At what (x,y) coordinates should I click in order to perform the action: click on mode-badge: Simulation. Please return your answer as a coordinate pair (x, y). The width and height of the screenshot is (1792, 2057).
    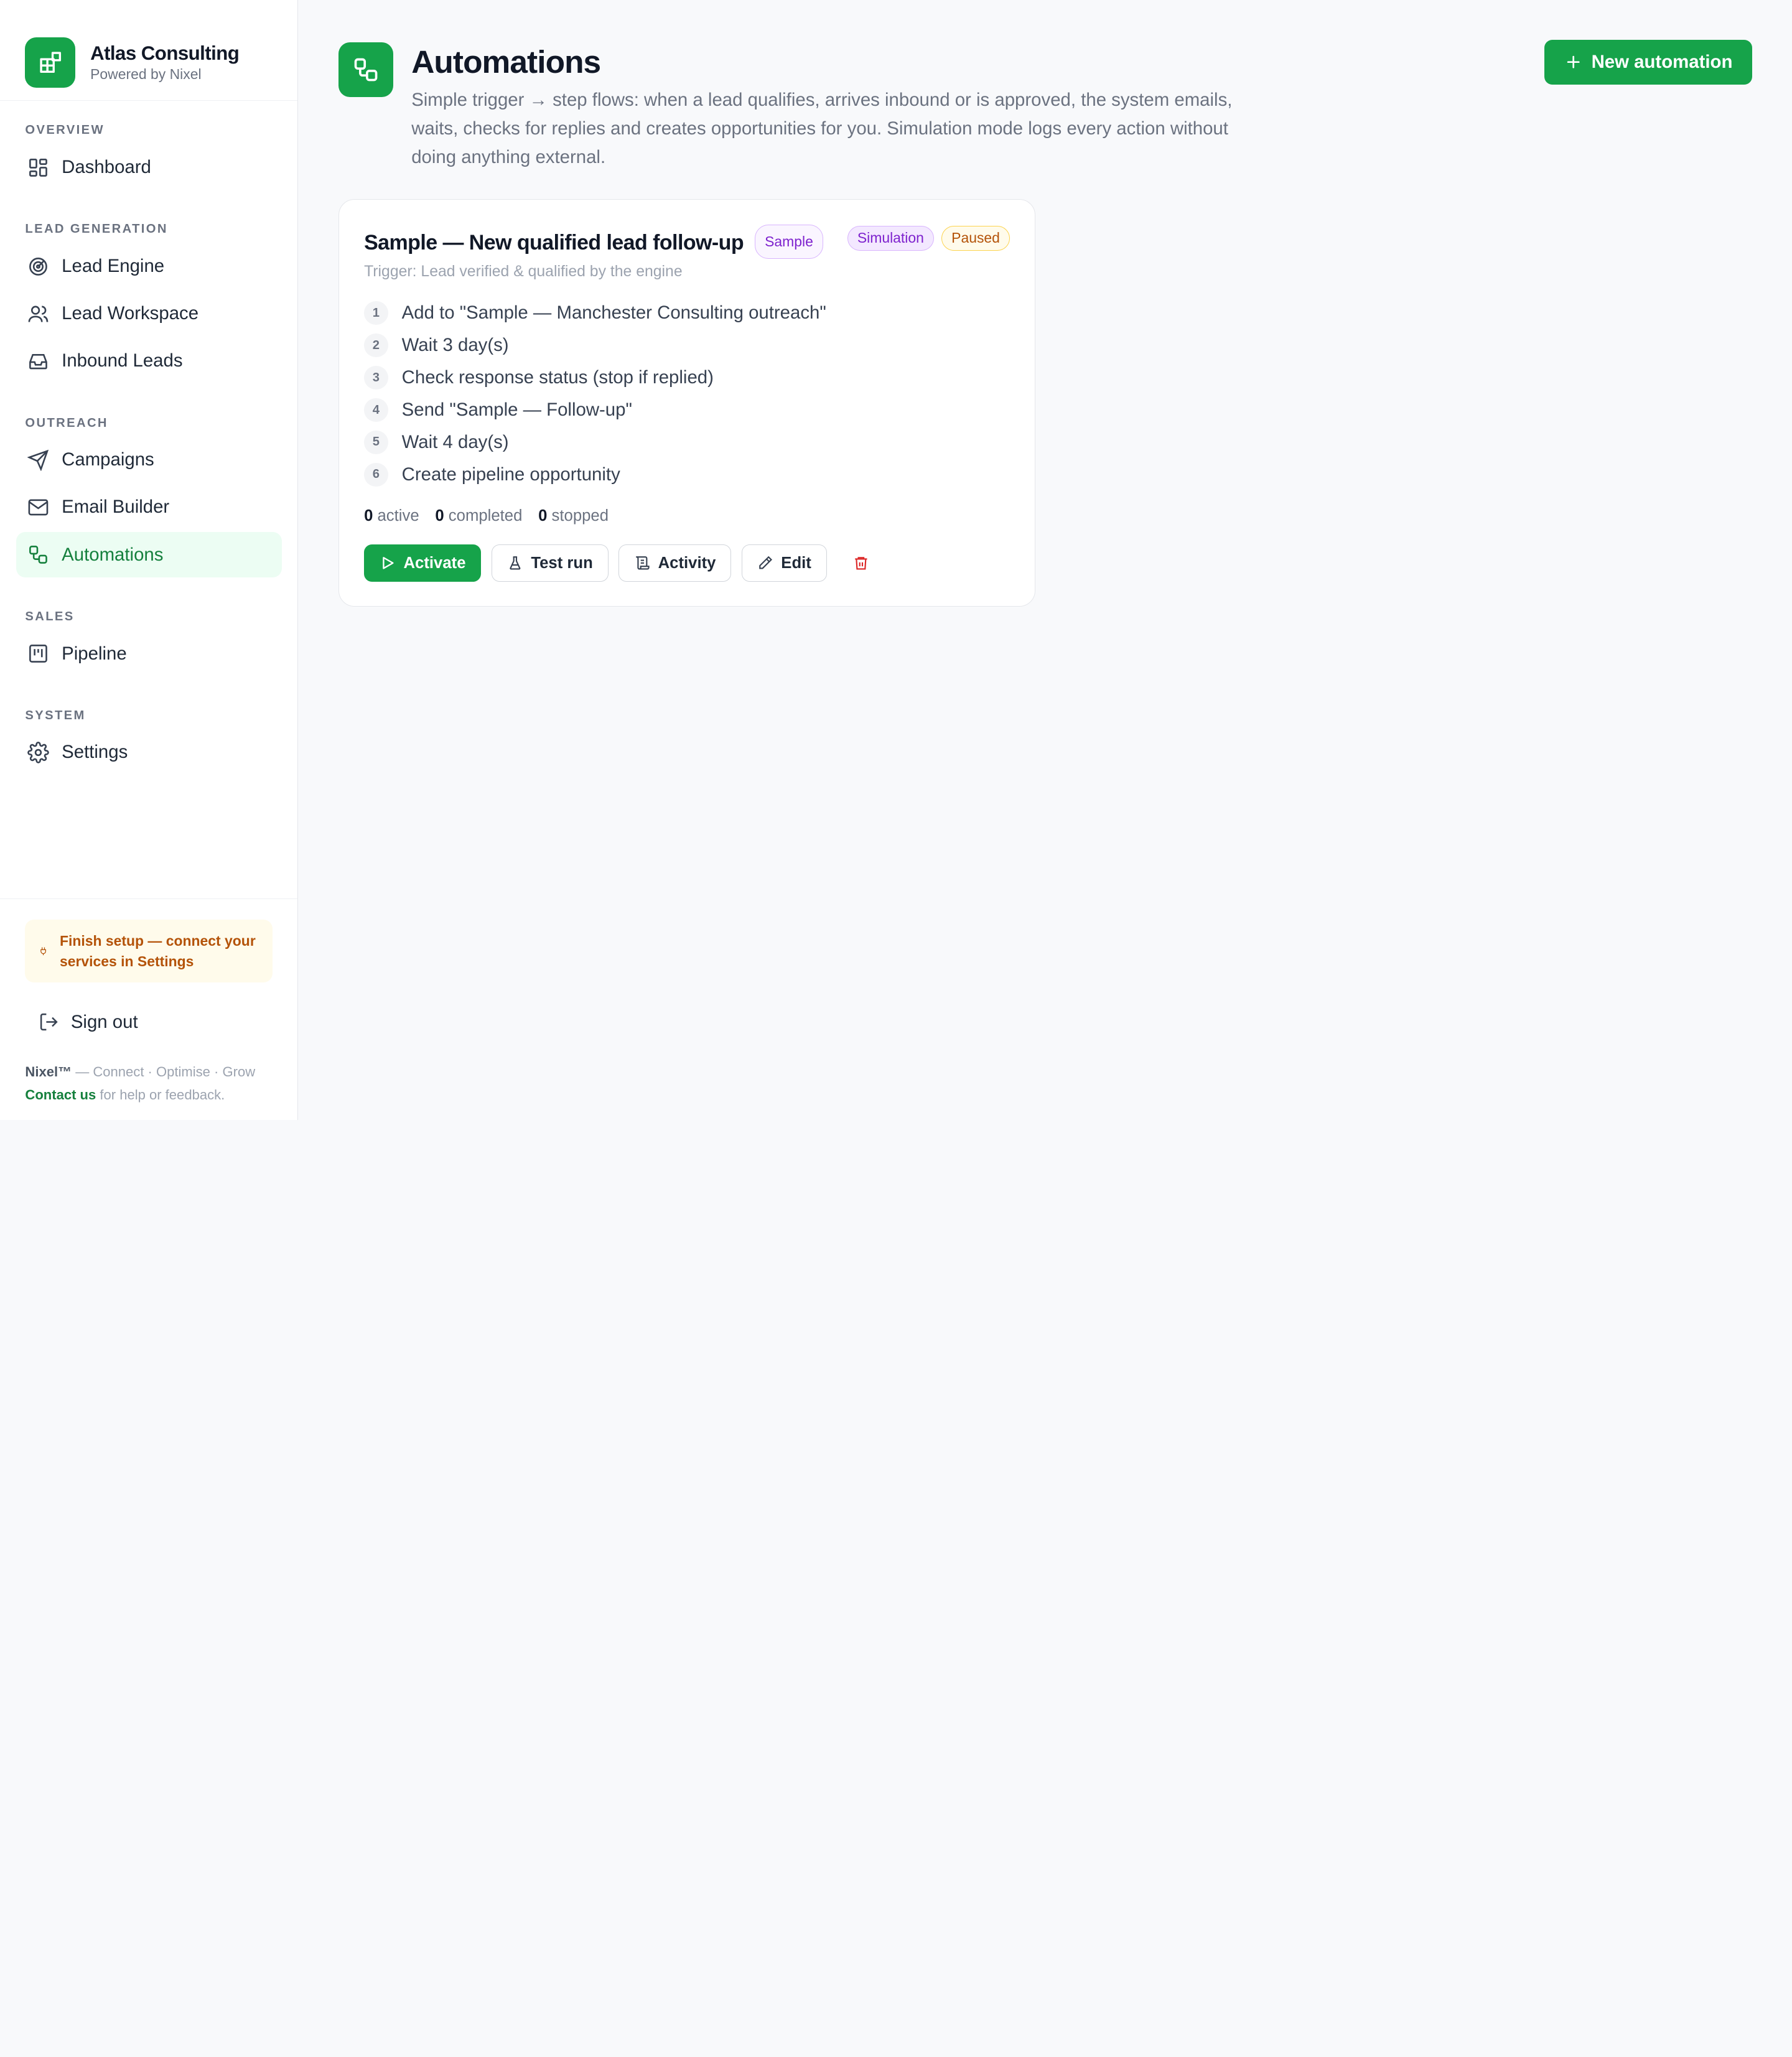
    Looking at the image, I should click on (891, 238).